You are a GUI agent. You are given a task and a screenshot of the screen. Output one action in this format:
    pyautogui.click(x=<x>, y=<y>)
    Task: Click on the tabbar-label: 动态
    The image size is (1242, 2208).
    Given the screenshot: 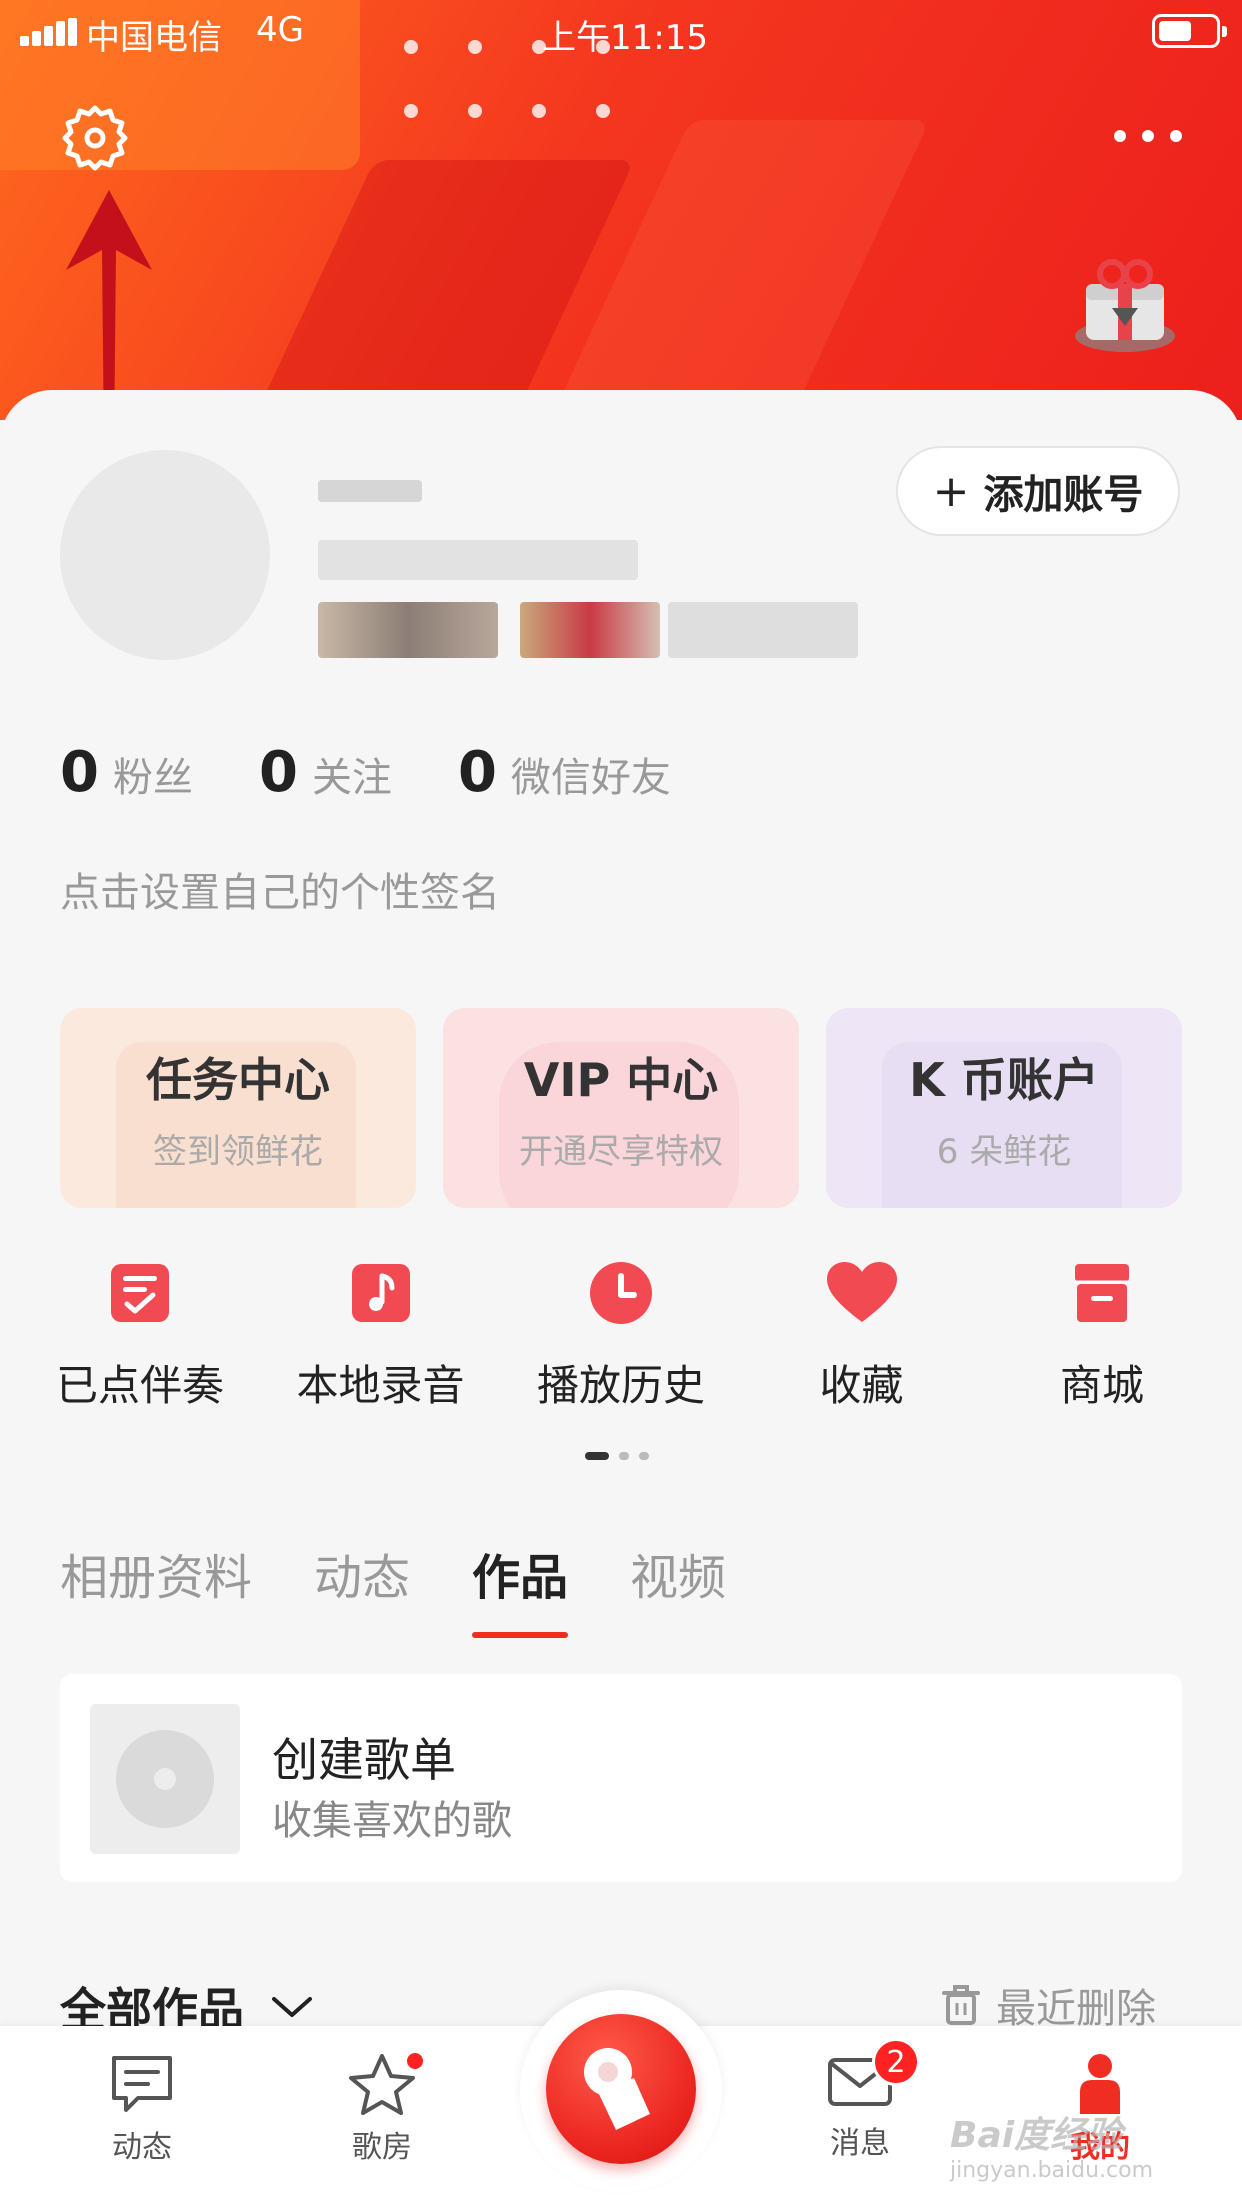 What is the action you would take?
    pyautogui.click(x=142, y=2147)
    